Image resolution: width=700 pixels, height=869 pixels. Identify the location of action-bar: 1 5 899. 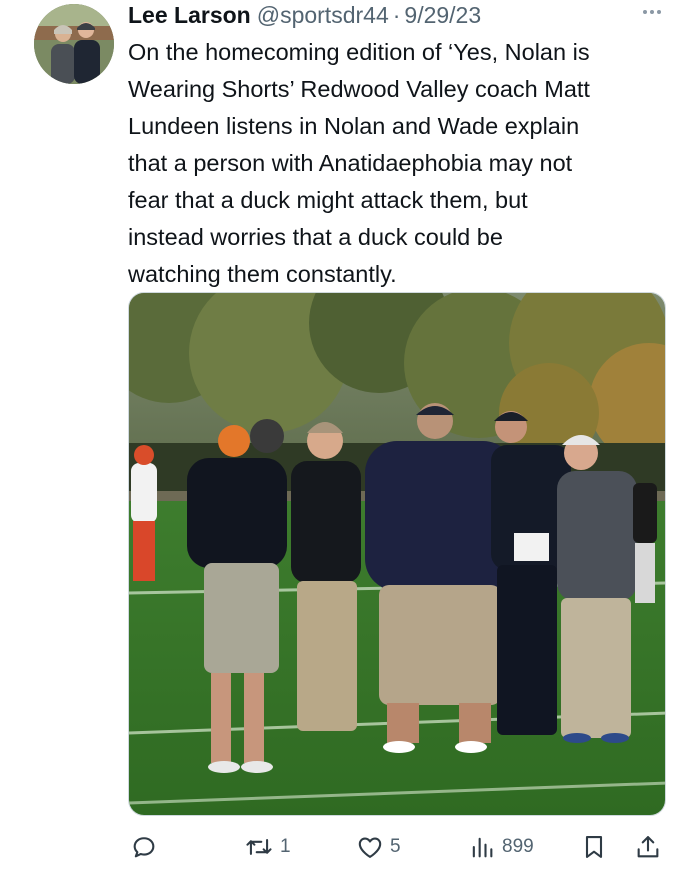
(398, 847).